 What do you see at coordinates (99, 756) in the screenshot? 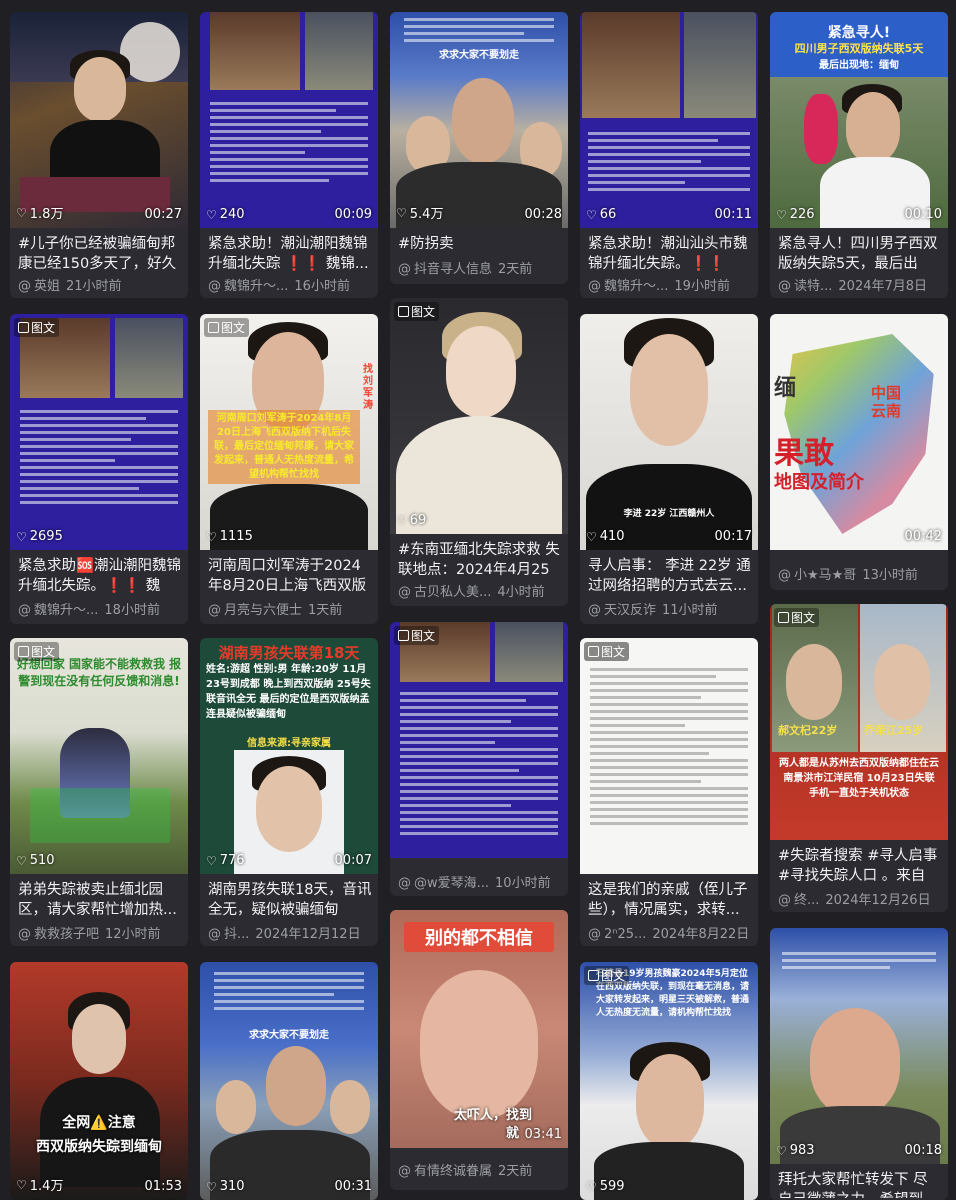
I see `thumbnail: 好想回家 国家能不能救救我 报警到现在没有任何反馈和消息! 图文 ♡ 510` at bounding box center [99, 756].